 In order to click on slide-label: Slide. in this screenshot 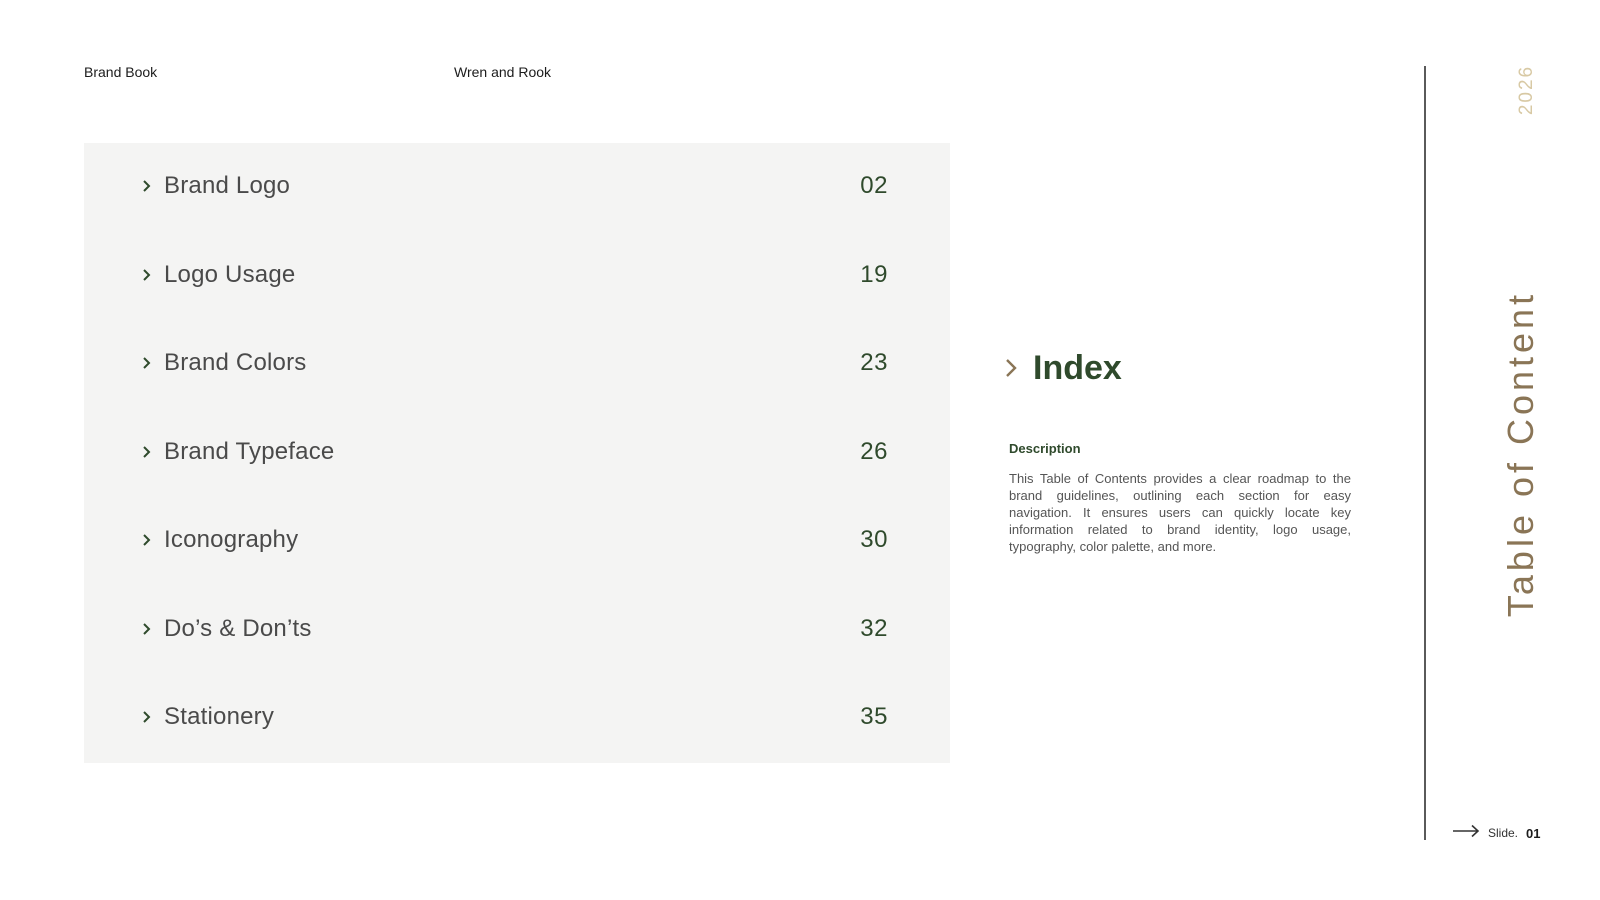, I will do `click(1503, 833)`.